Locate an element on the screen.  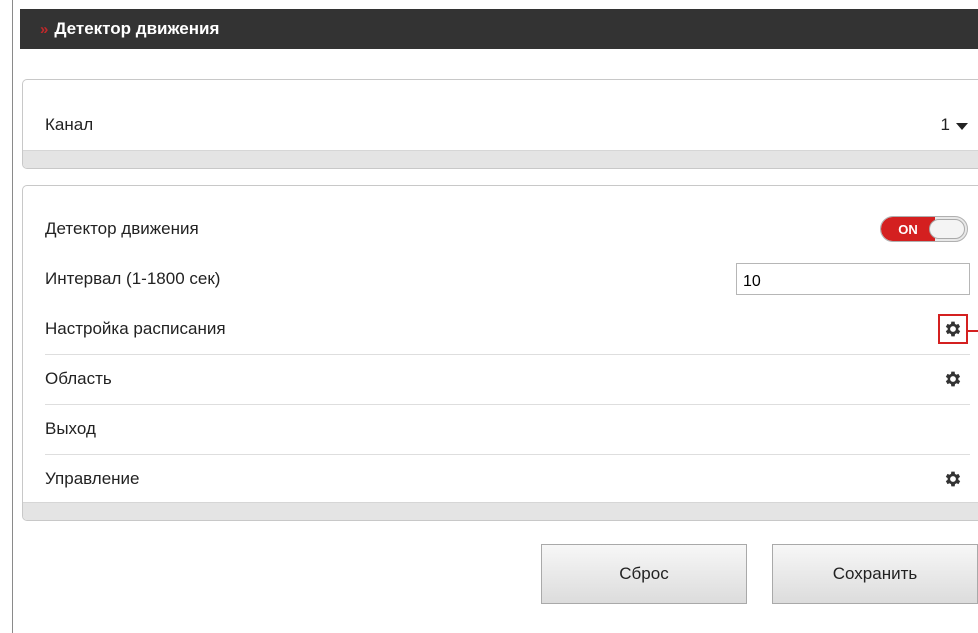
control-settings-gear-icon is located at coordinates (953, 479).